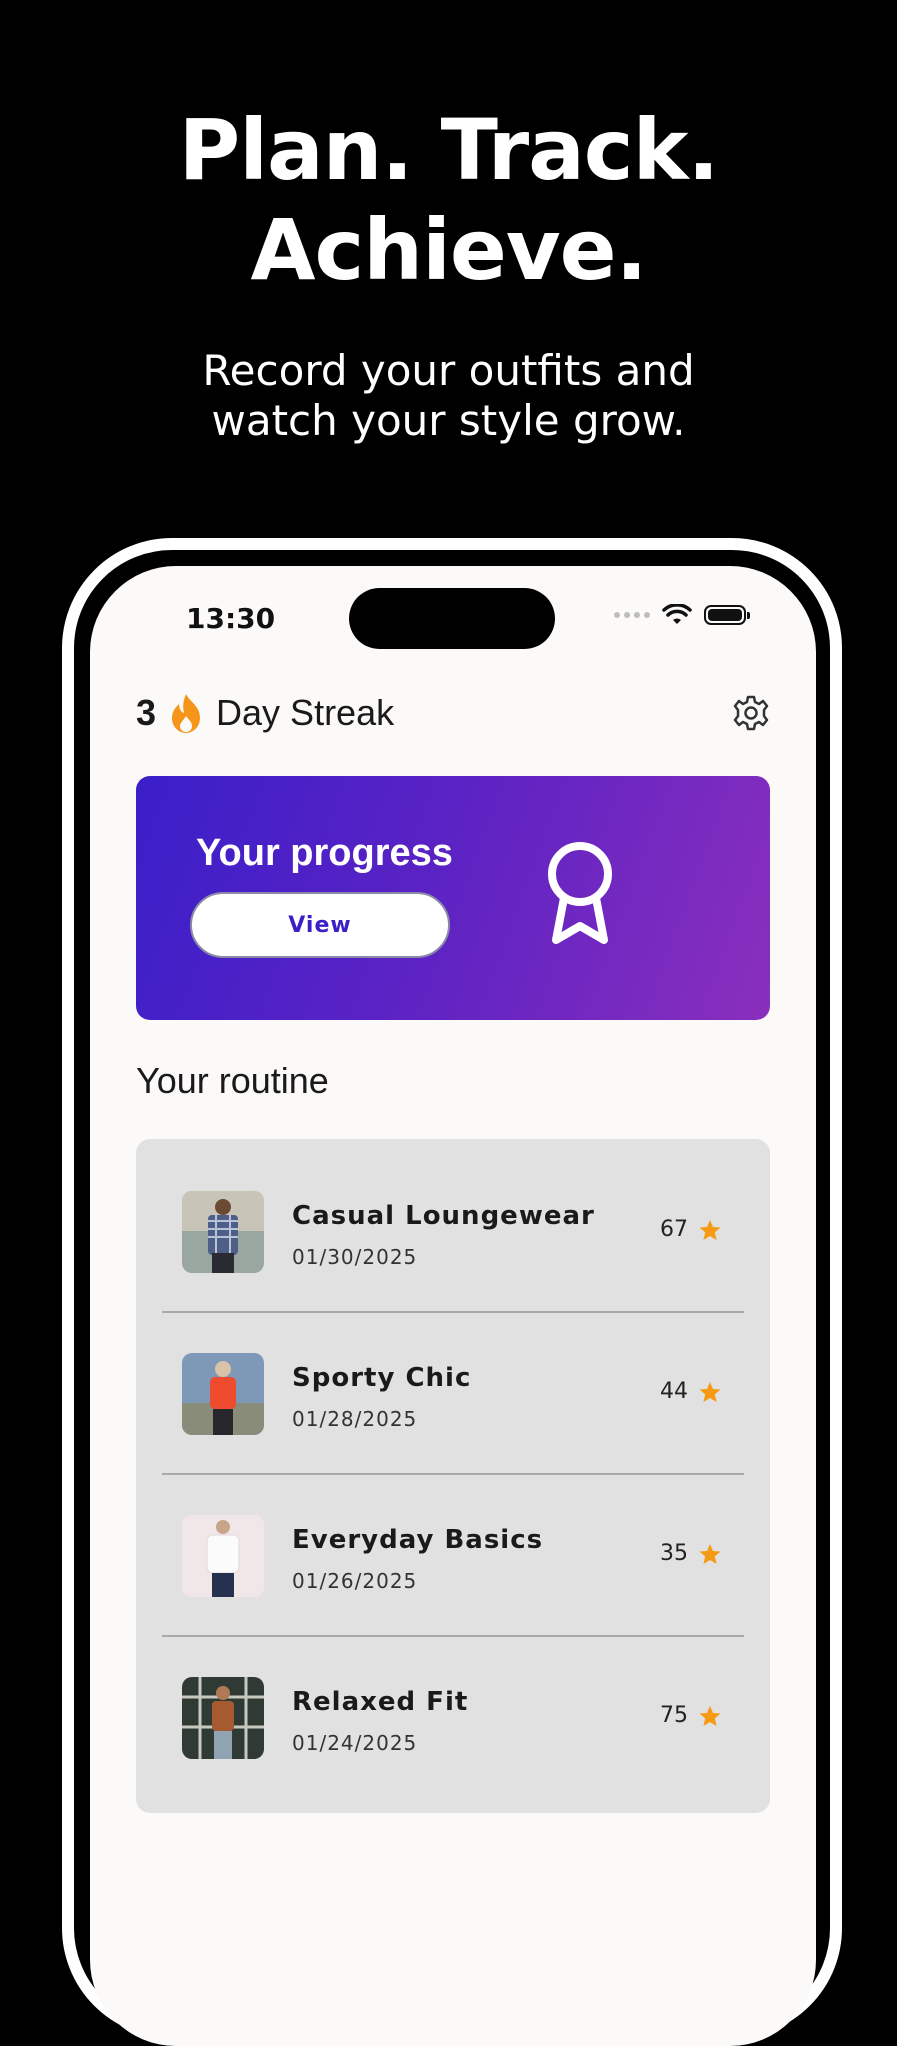 The image size is (897, 2046). What do you see at coordinates (355, 1419) in the screenshot?
I see `routine-item-date: 01/28/2025` at bounding box center [355, 1419].